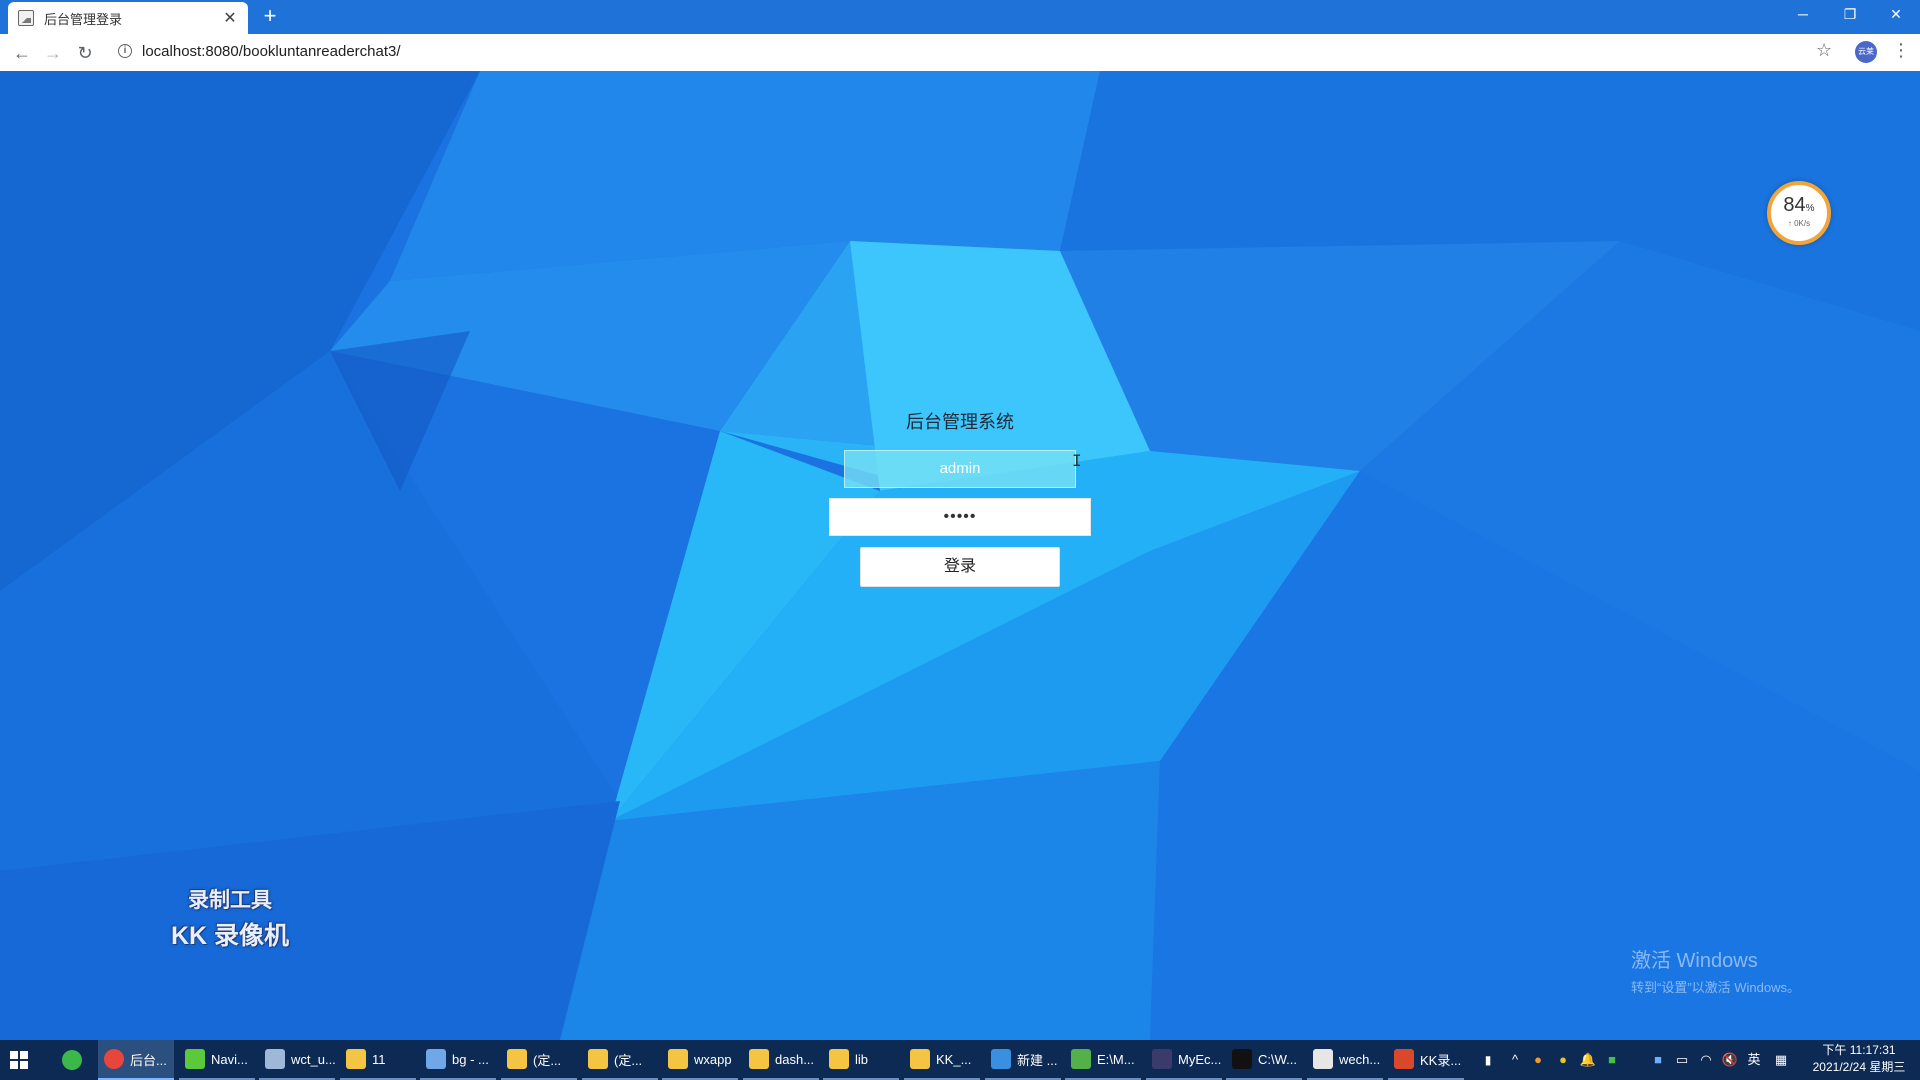 The image size is (1920, 1080). I want to click on terminal-icon, so click(1242, 1059).